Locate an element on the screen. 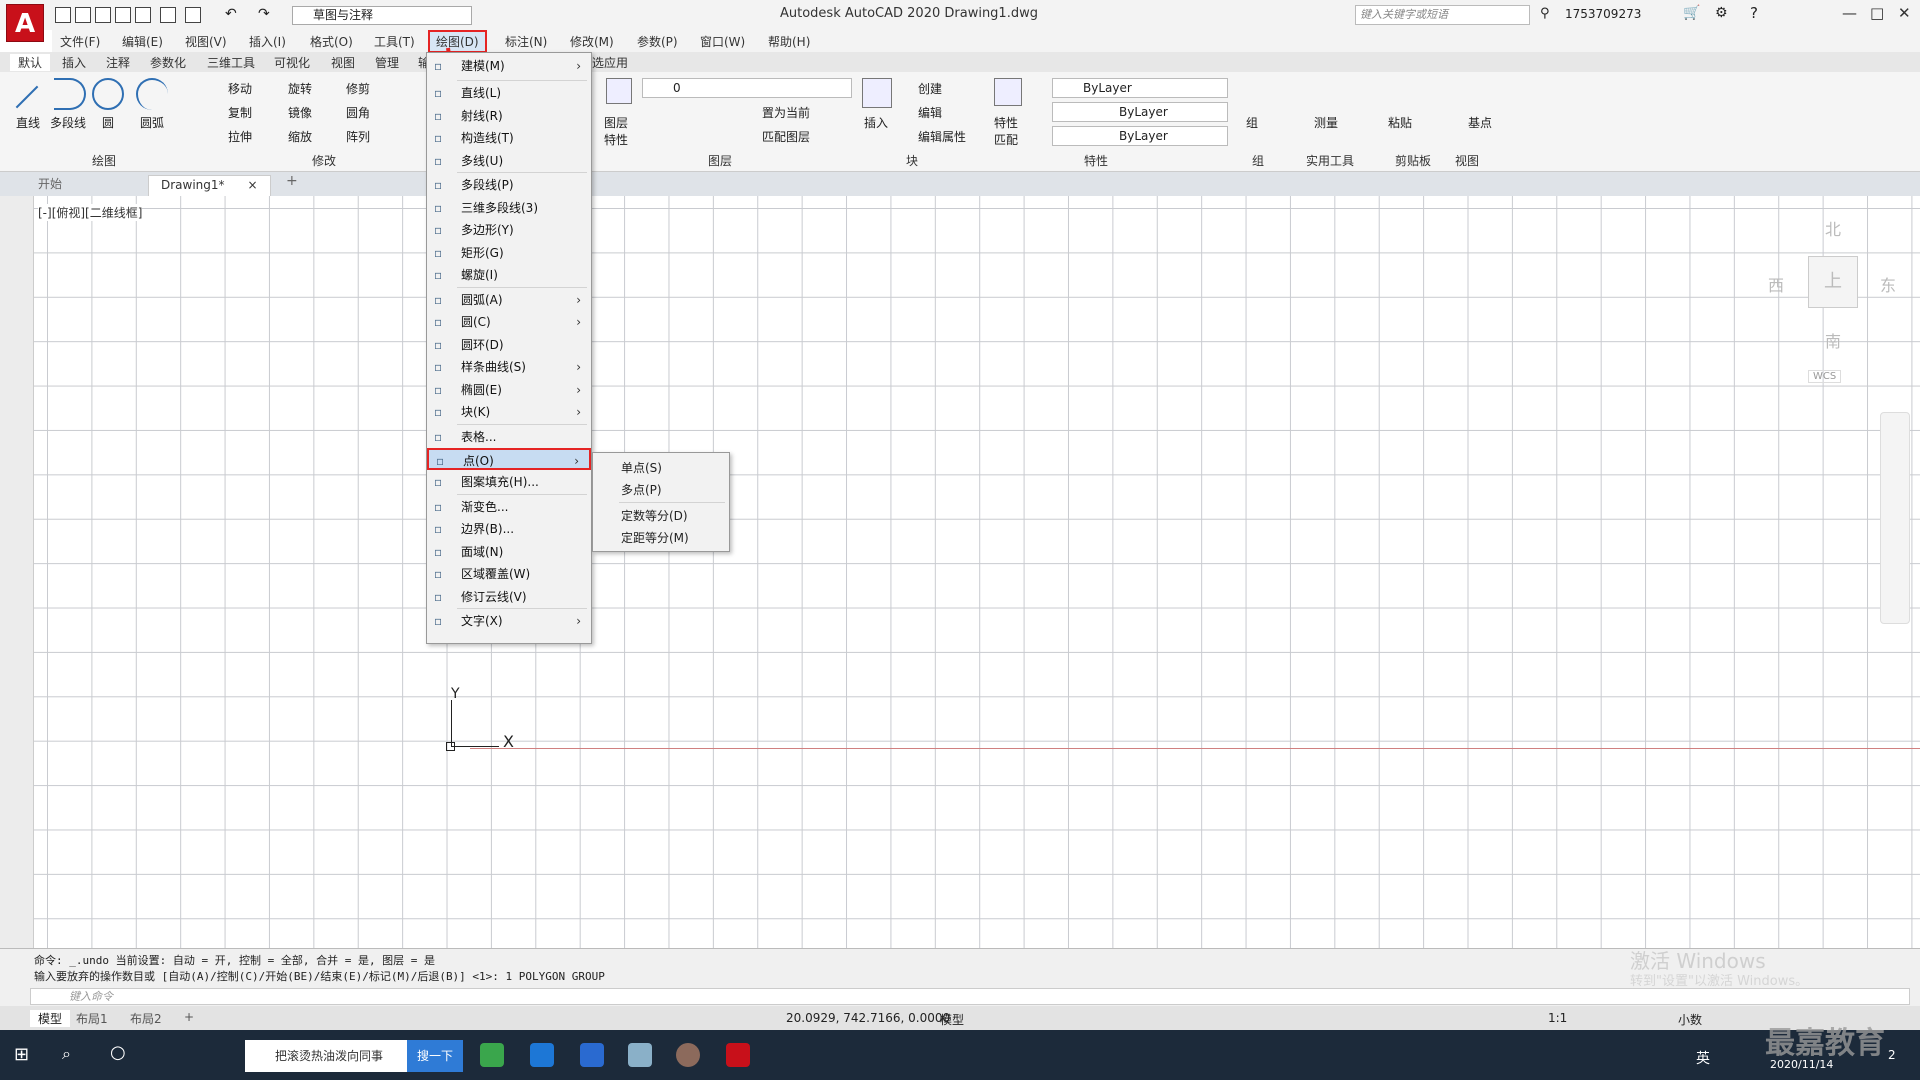 The width and height of the screenshot is (1920, 1080). redo-icon: ↷ is located at coordinates (264, 14).